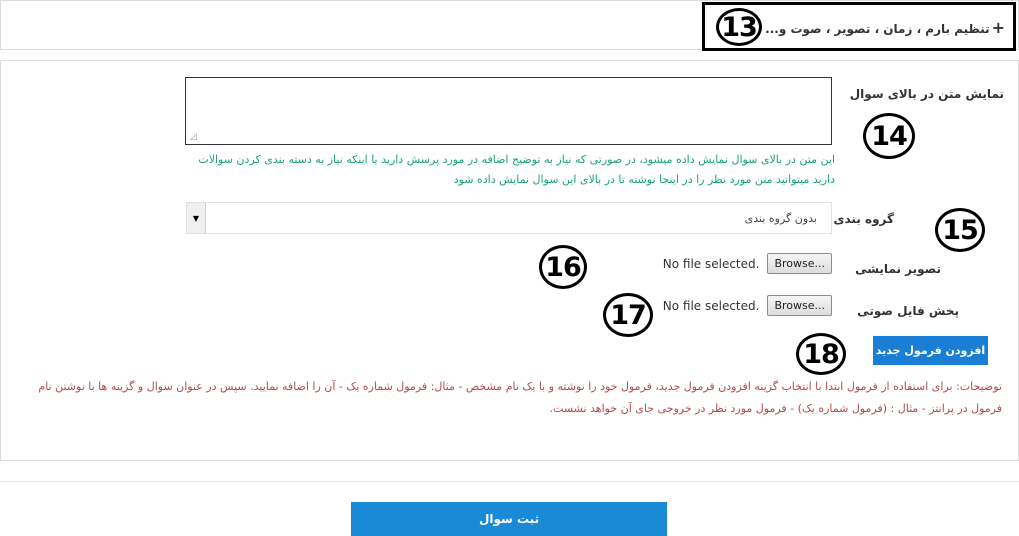 The width and height of the screenshot is (1019, 536). Describe the element at coordinates (780, 218) in the screenshot. I see `grouping-selected-value: بدون گروه بندی` at that location.